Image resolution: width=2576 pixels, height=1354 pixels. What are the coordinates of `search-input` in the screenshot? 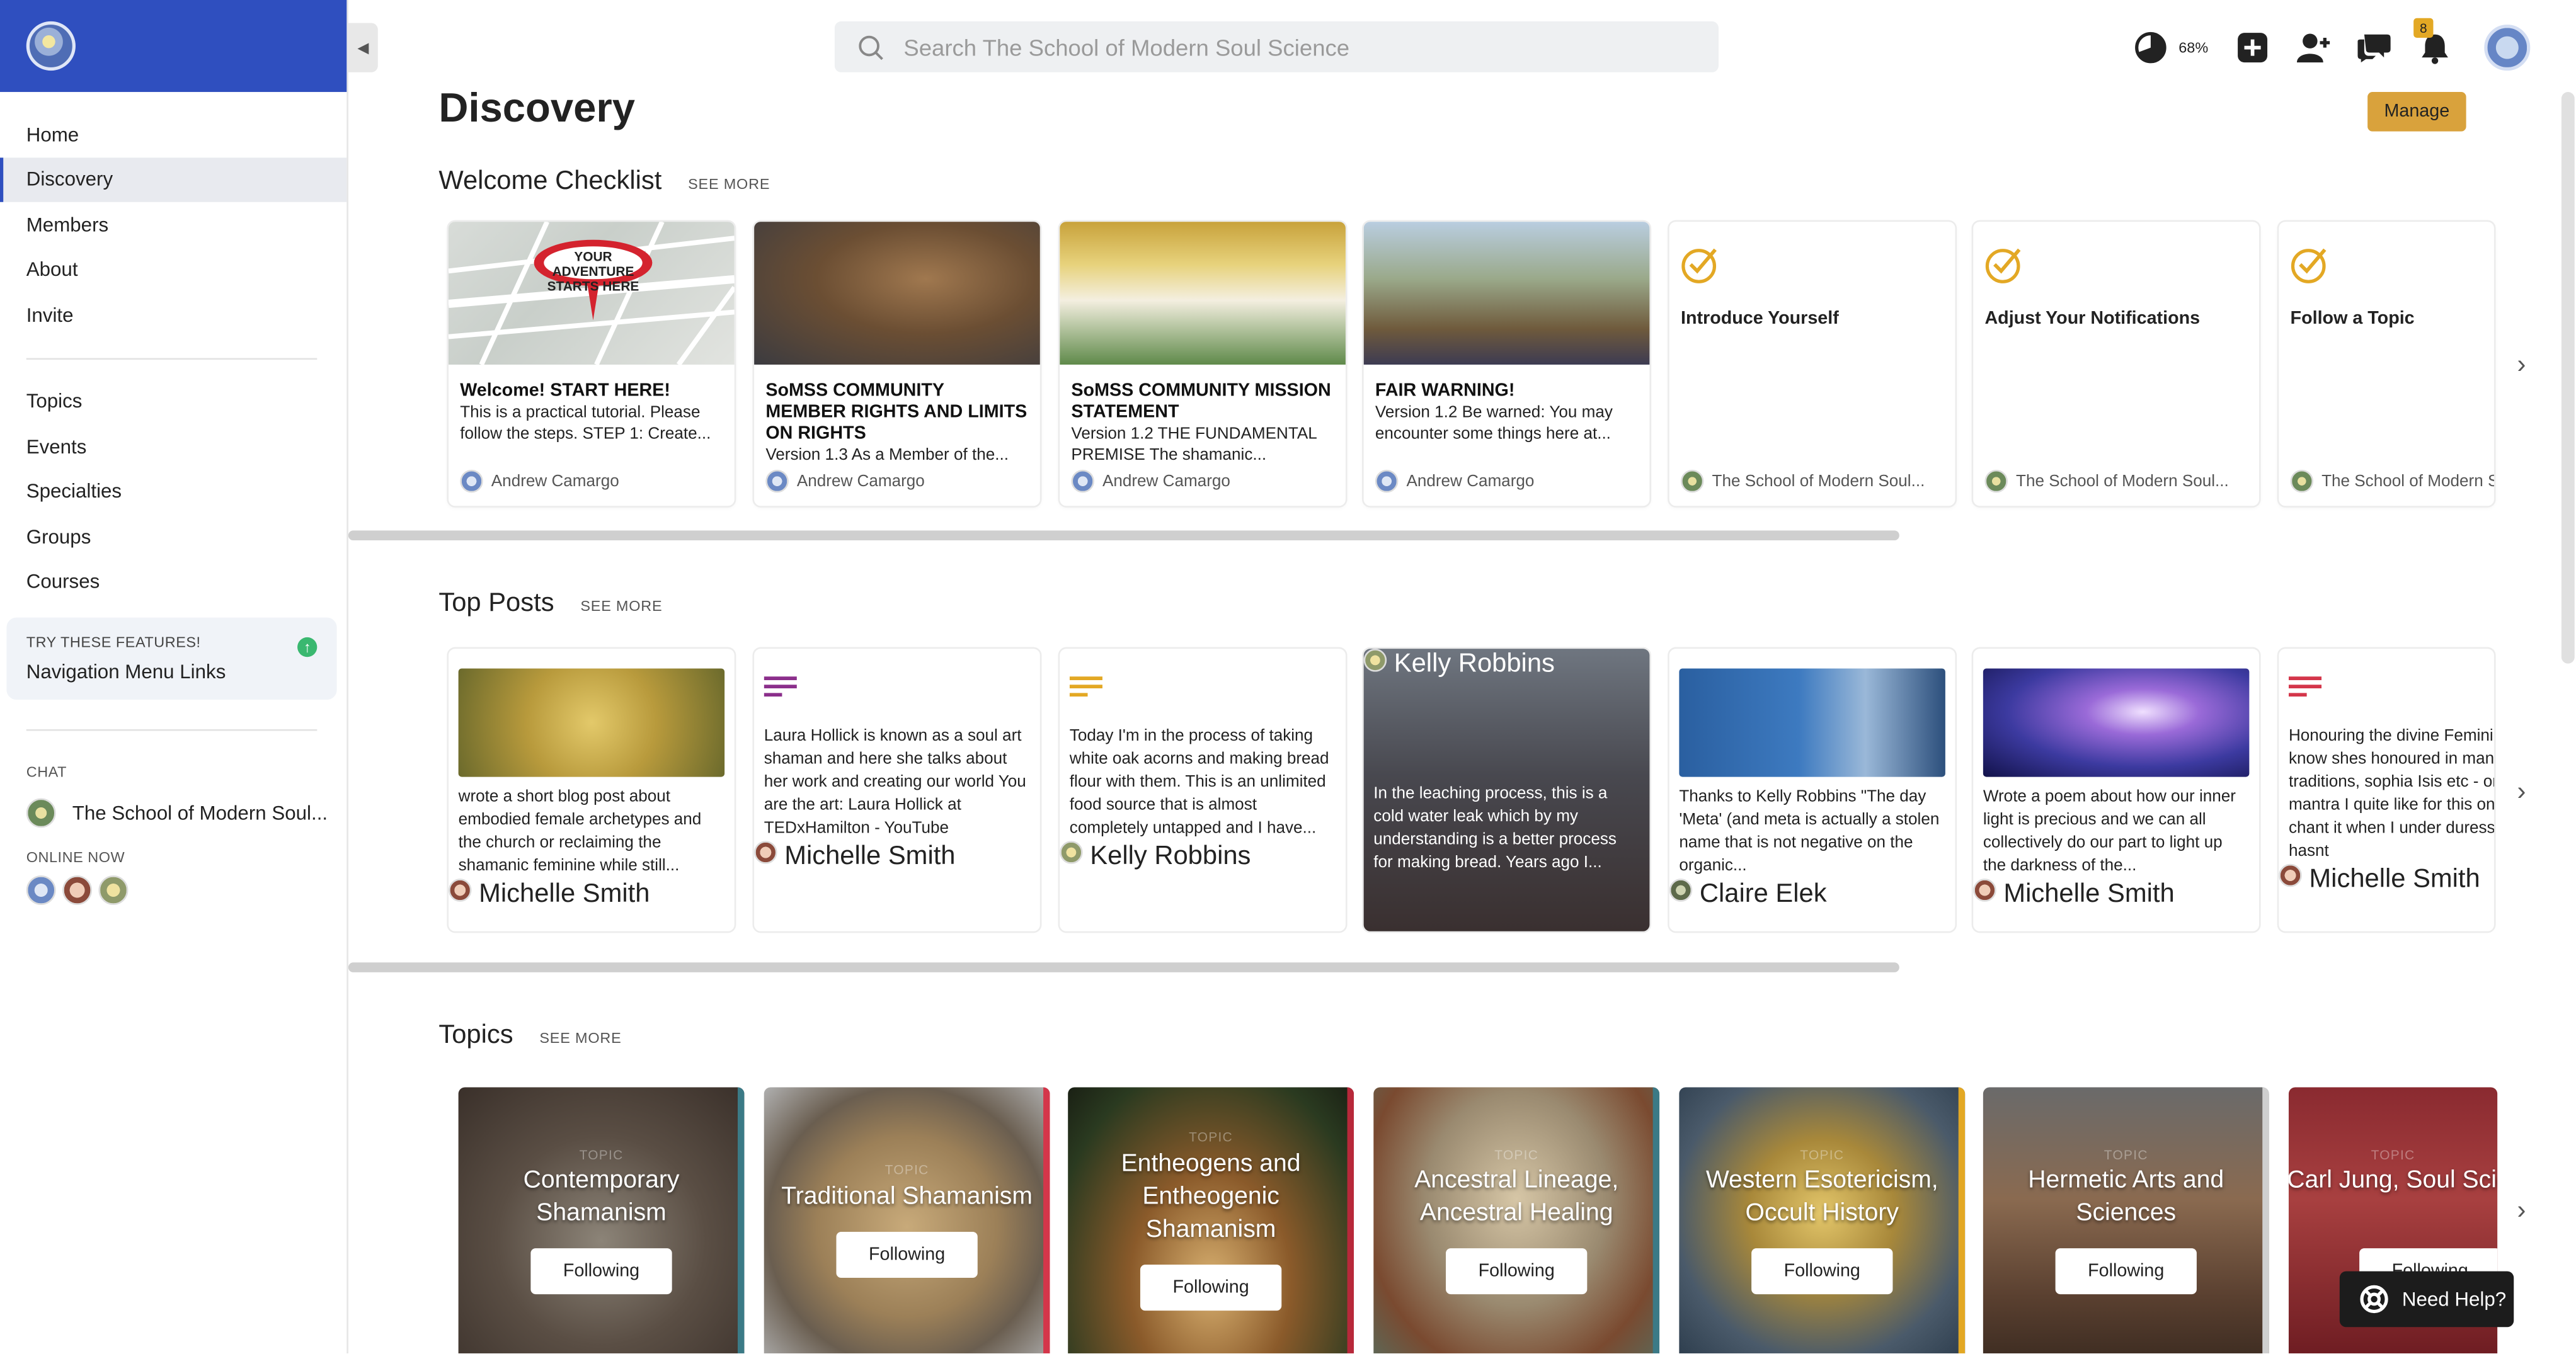 It's located at (1298, 46).